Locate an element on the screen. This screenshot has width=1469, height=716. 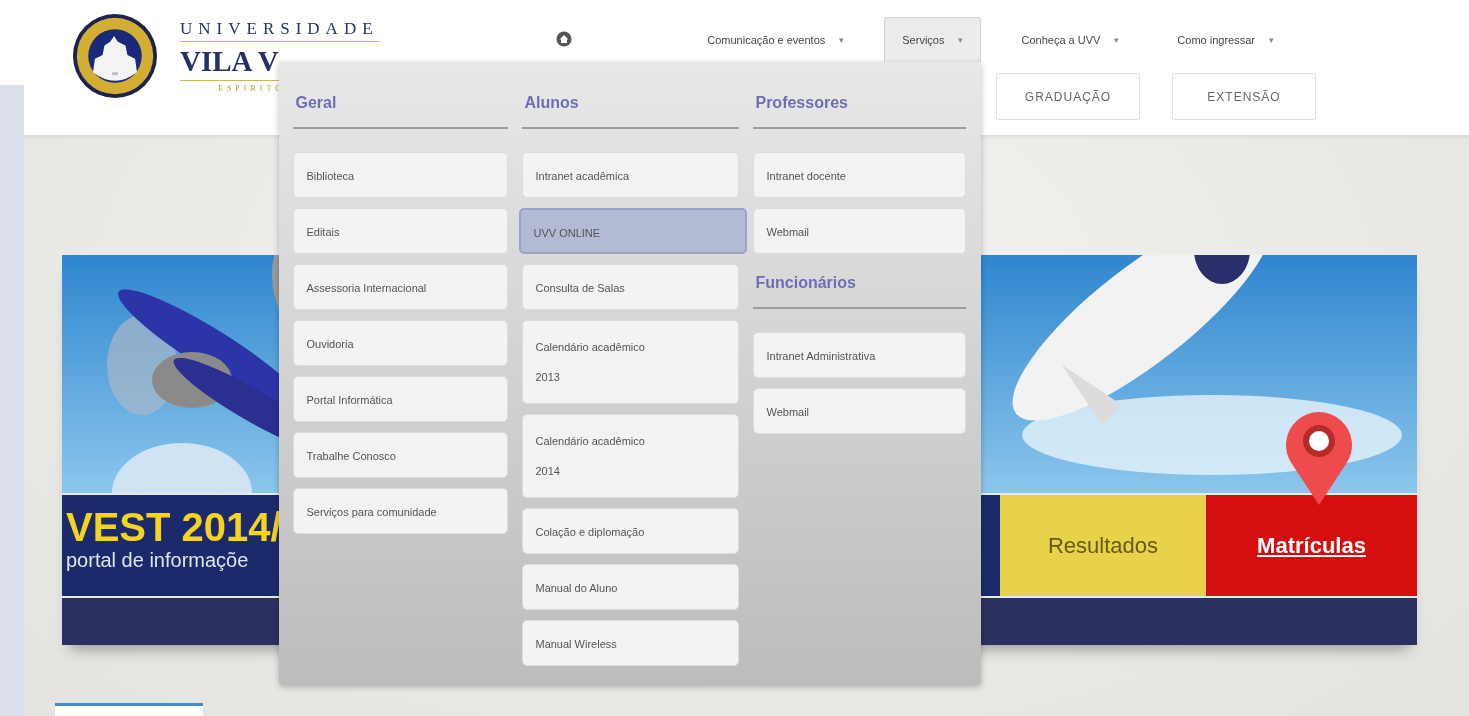
section-heading: Geral is located at coordinates (401, 111).